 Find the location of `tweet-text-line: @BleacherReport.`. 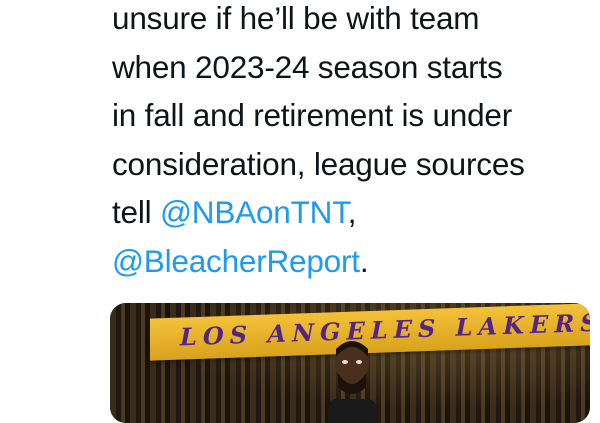

tweet-text-line: @BleacherReport. is located at coordinates (352, 261).